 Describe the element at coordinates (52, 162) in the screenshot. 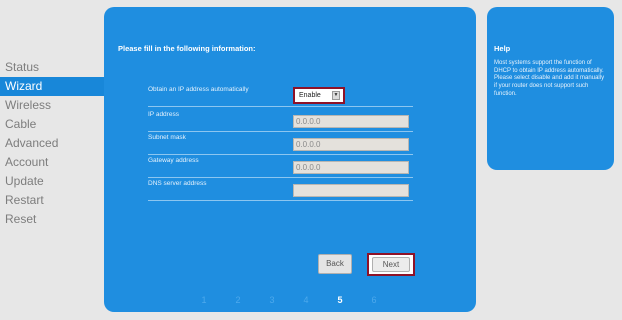

I see `sidebar-item-account: Account` at that location.